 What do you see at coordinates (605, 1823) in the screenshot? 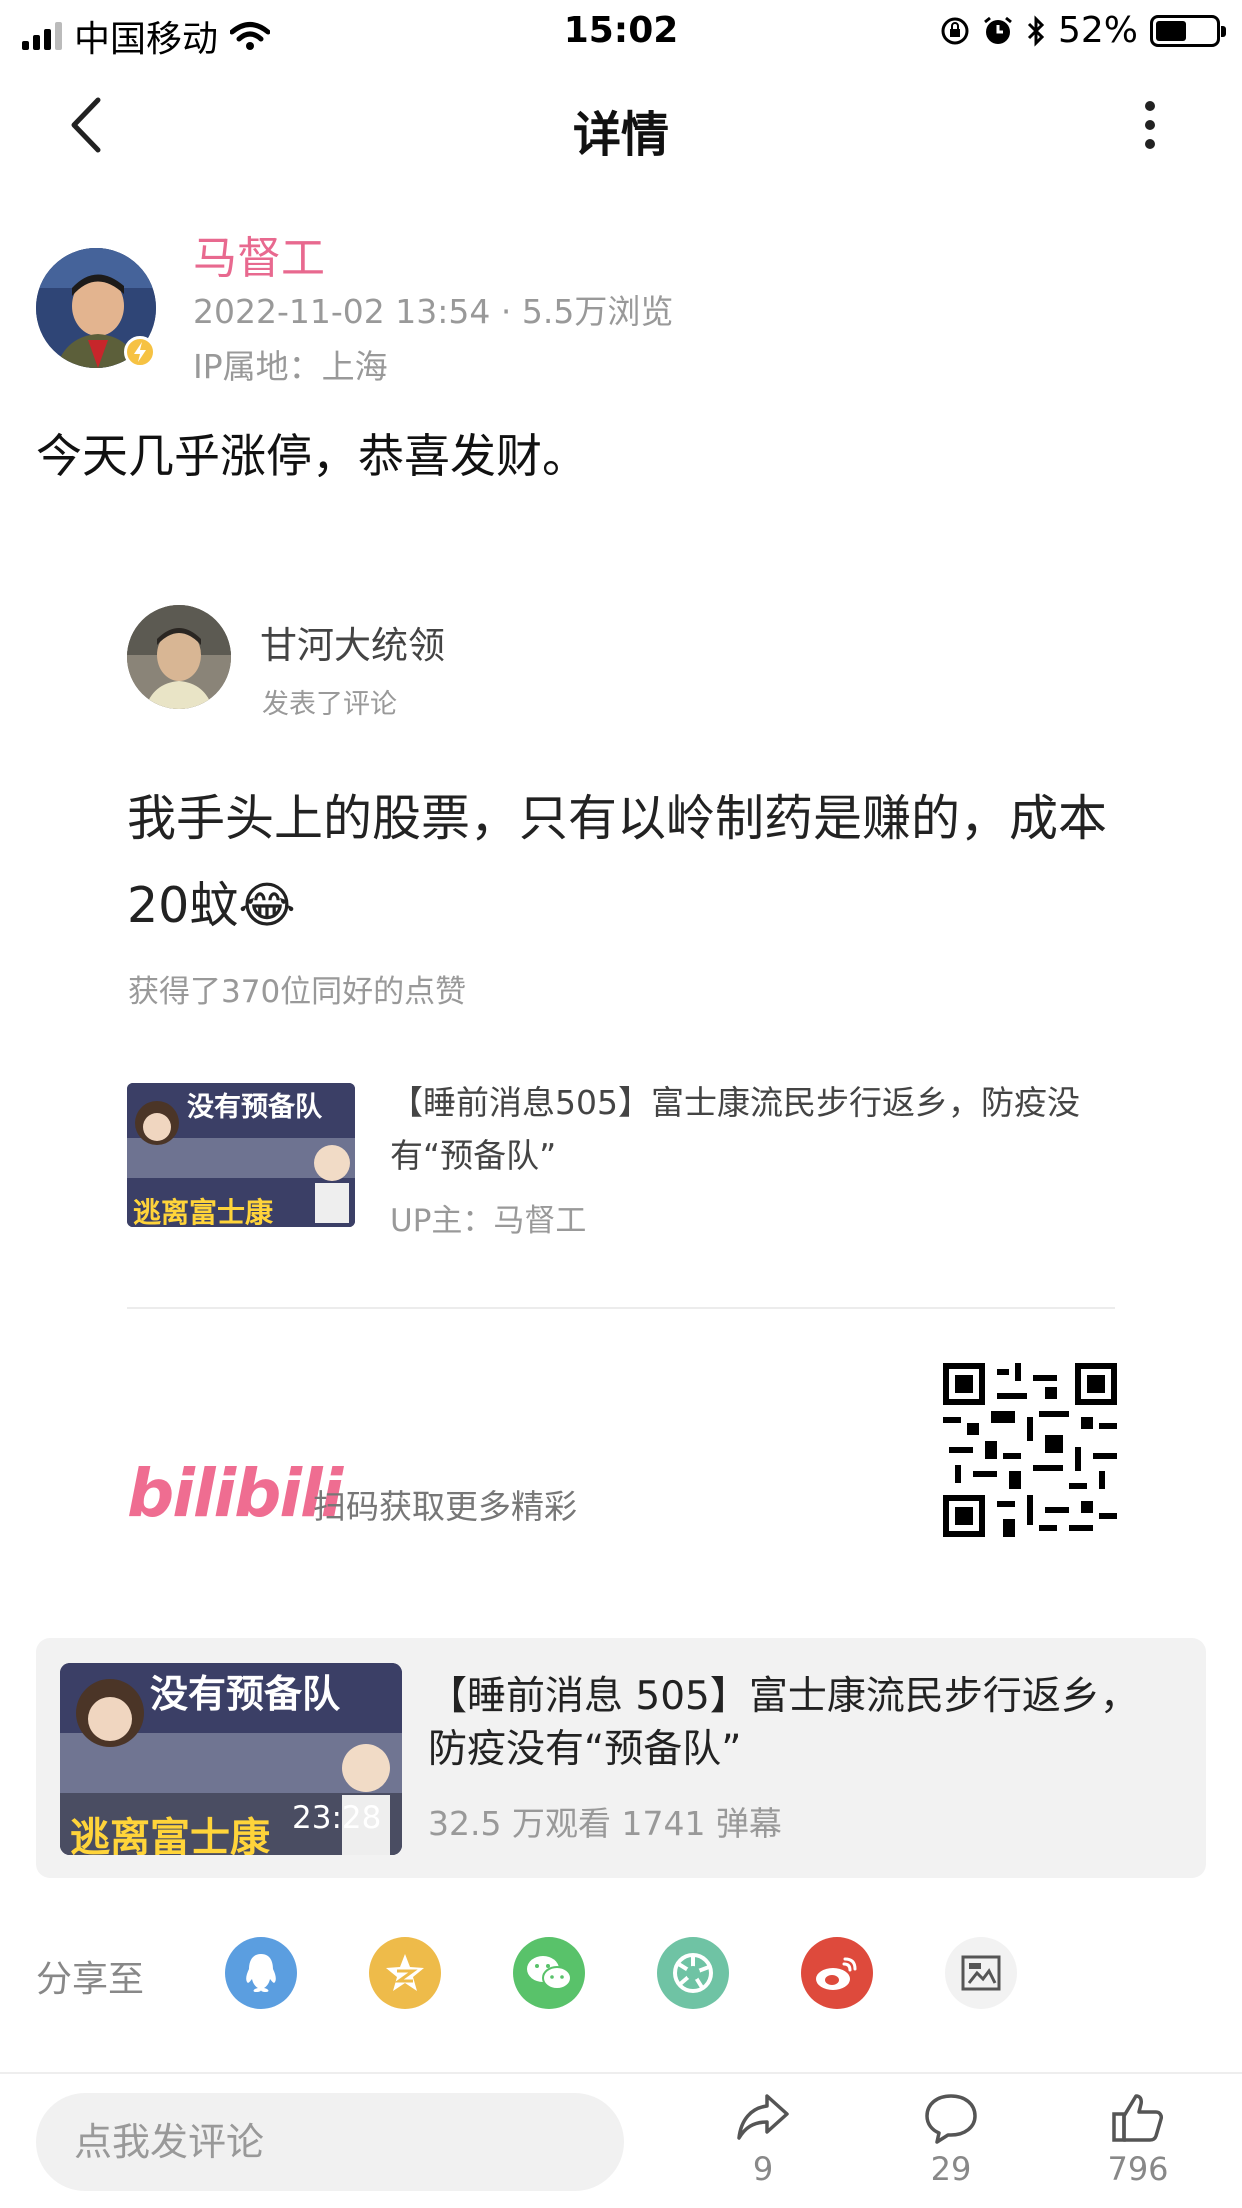
I see `video-card-stats: 32.5 万观看 1741 弹幕` at bounding box center [605, 1823].